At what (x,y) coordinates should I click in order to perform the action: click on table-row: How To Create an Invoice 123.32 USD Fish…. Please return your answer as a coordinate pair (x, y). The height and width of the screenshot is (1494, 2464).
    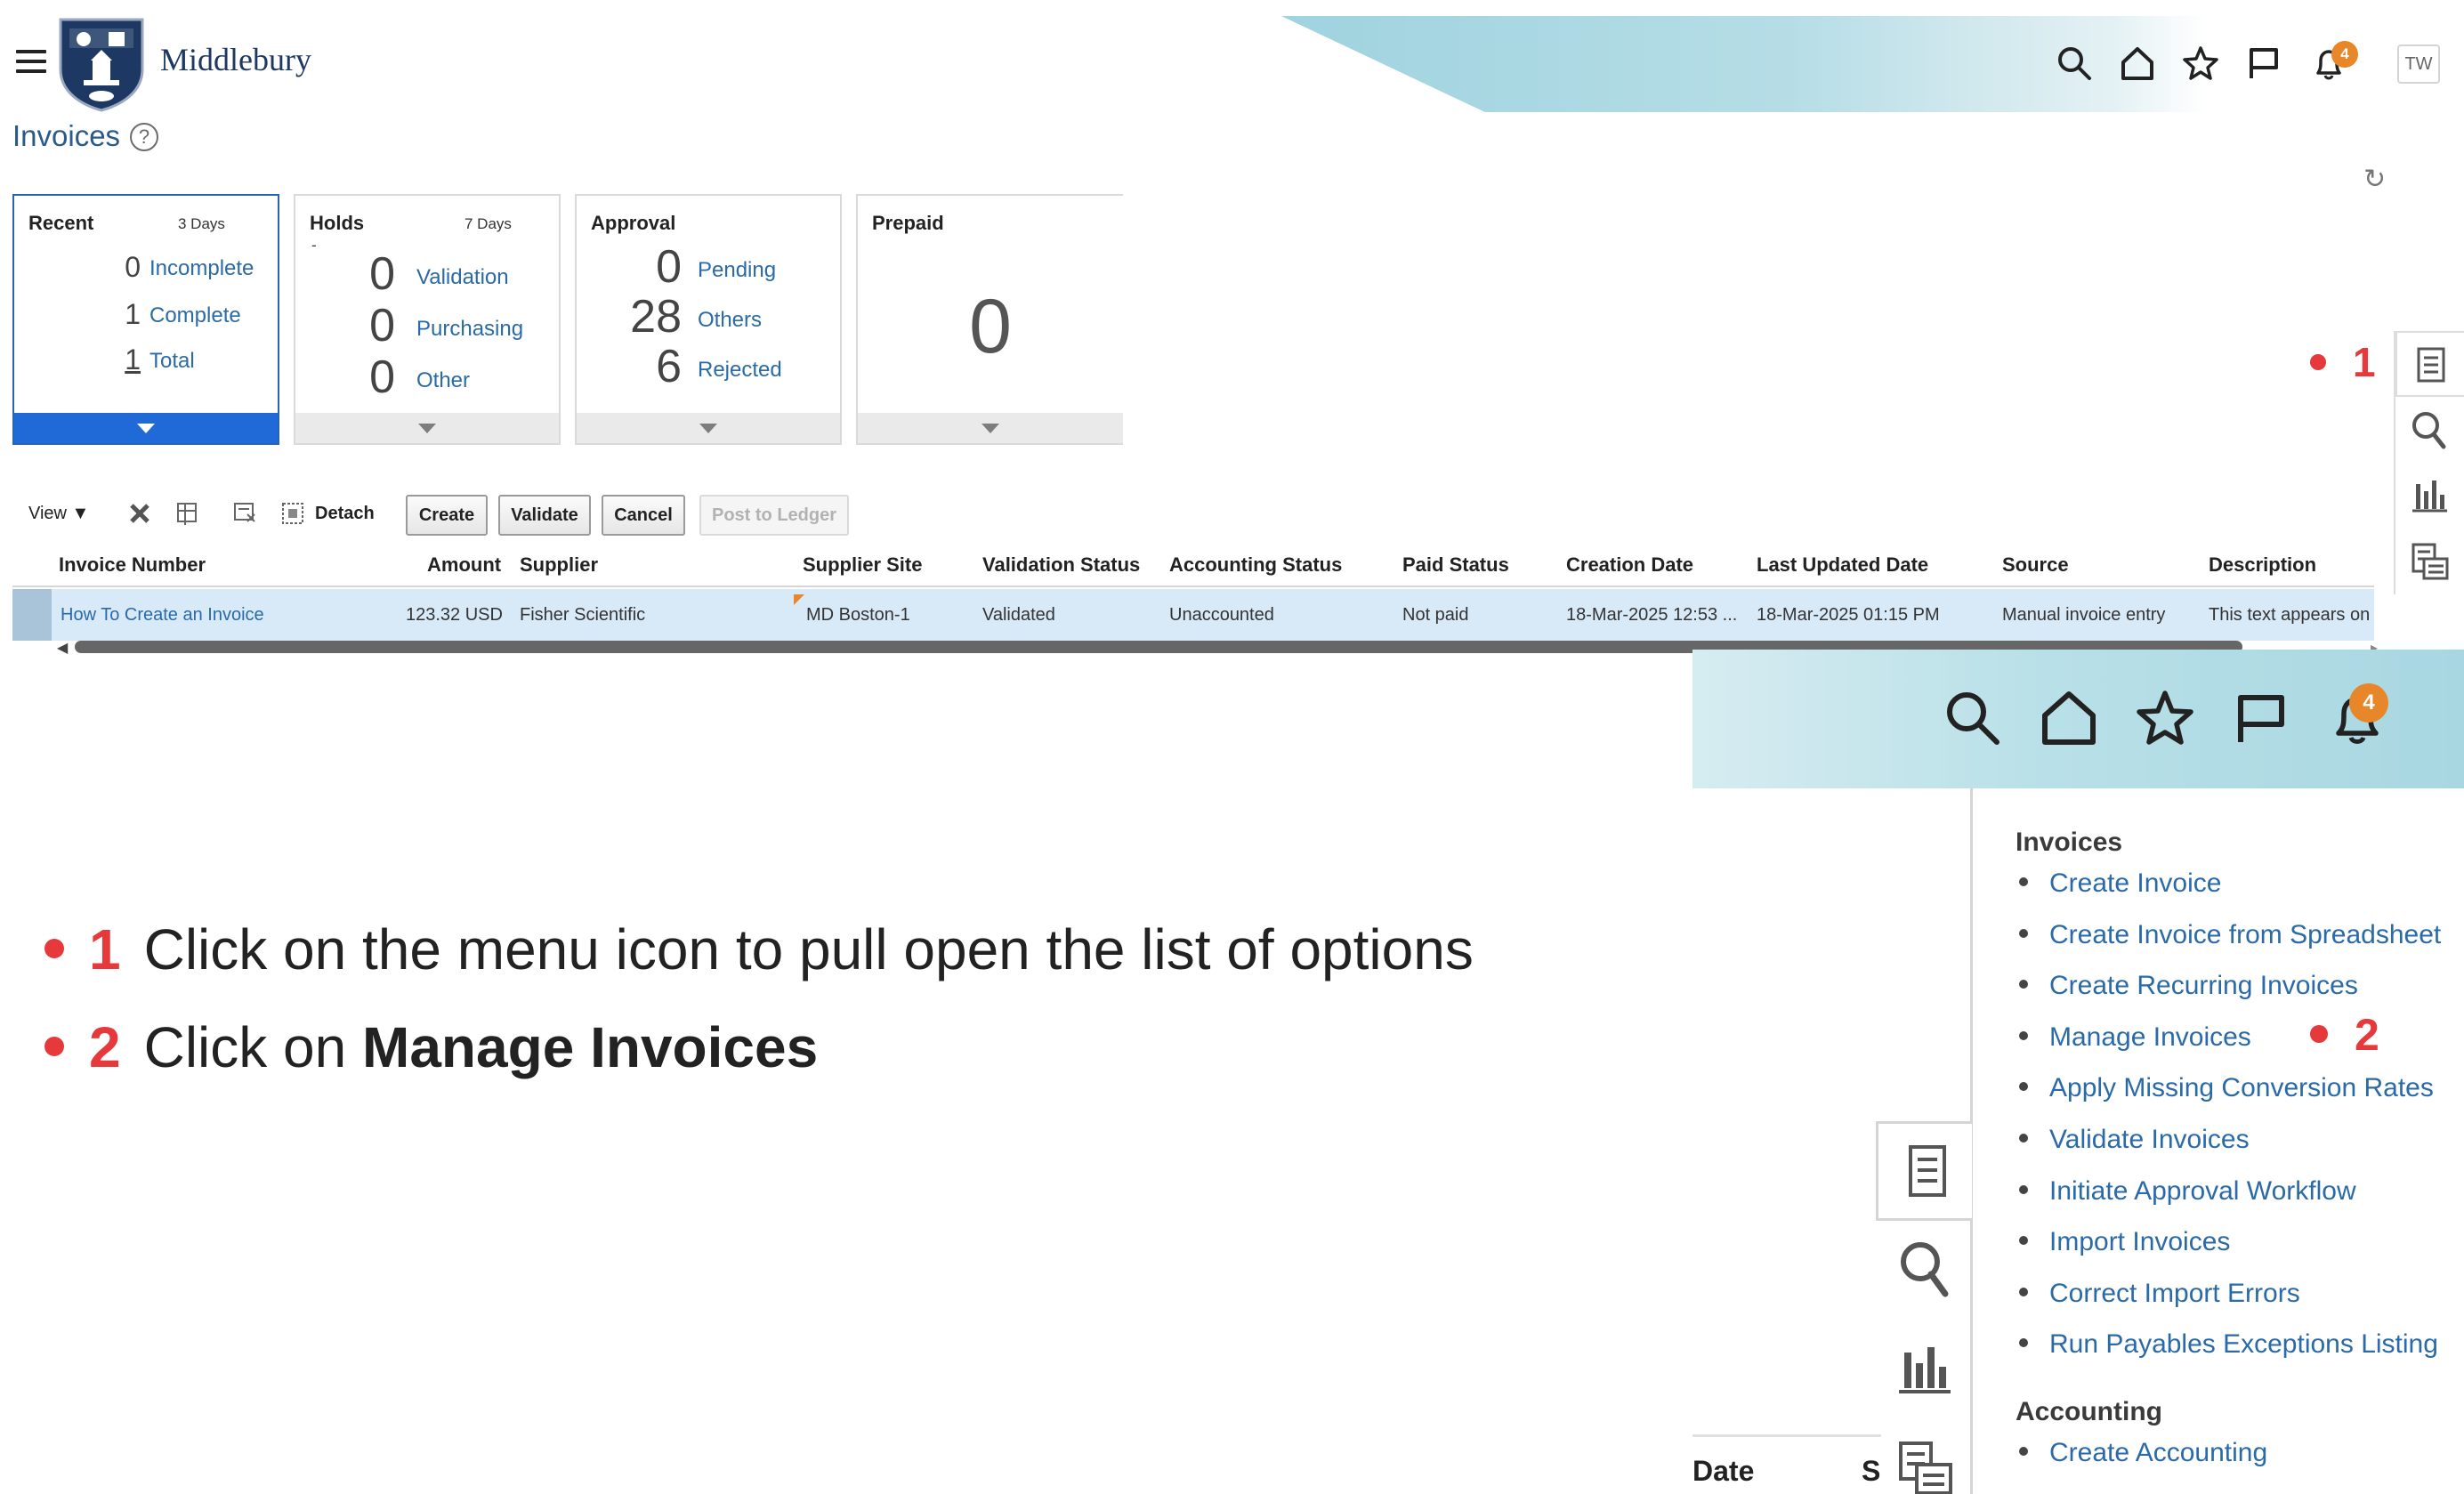
    Looking at the image, I should click on (1193, 615).